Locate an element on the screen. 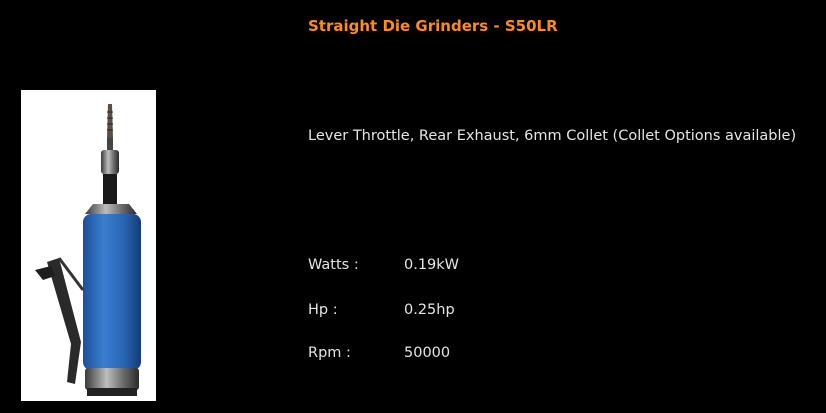 This screenshot has height=413, width=826. spec-value-hp: 0.25hp is located at coordinates (429, 310).